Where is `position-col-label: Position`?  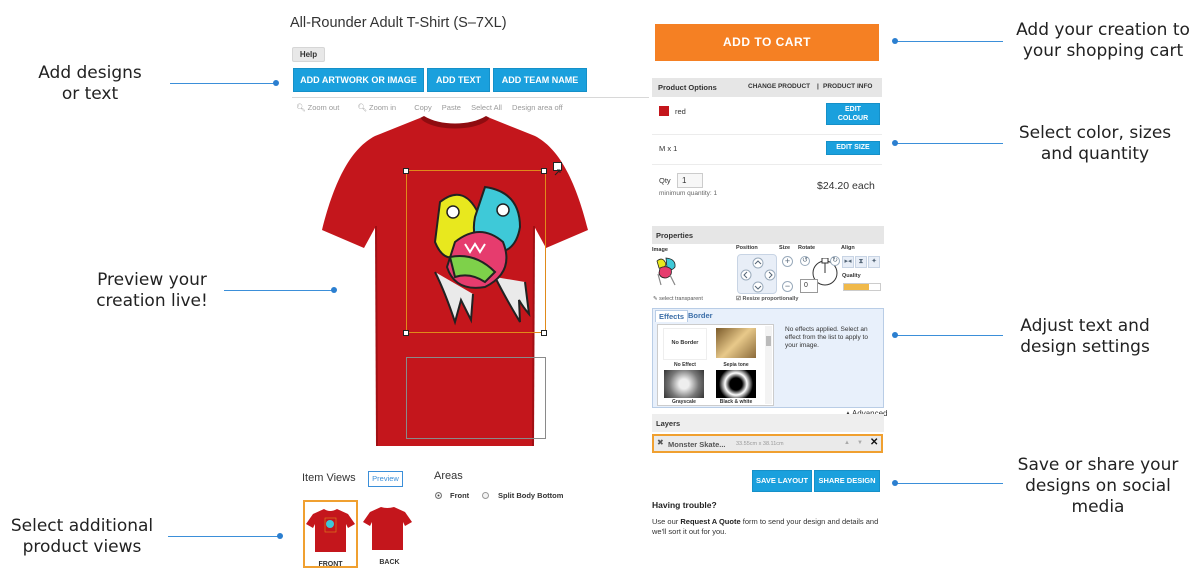
position-col-label: Position is located at coordinates (747, 248).